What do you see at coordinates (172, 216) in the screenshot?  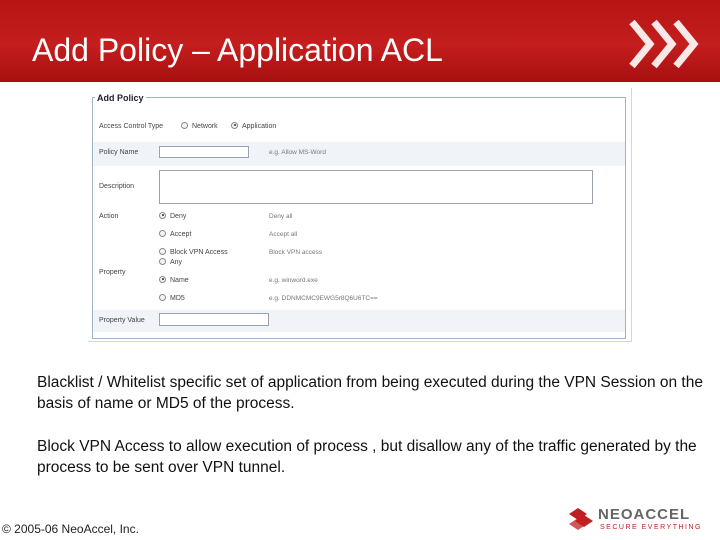 I see `radio-deny: Deny` at bounding box center [172, 216].